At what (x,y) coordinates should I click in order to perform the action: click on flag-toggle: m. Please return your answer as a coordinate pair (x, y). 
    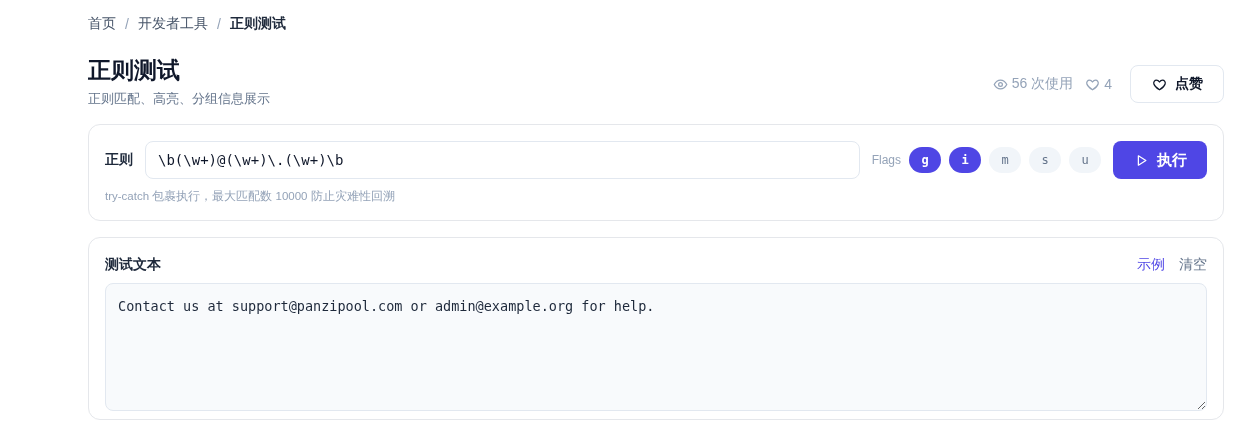
    Looking at the image, I should click on (1005, 160).